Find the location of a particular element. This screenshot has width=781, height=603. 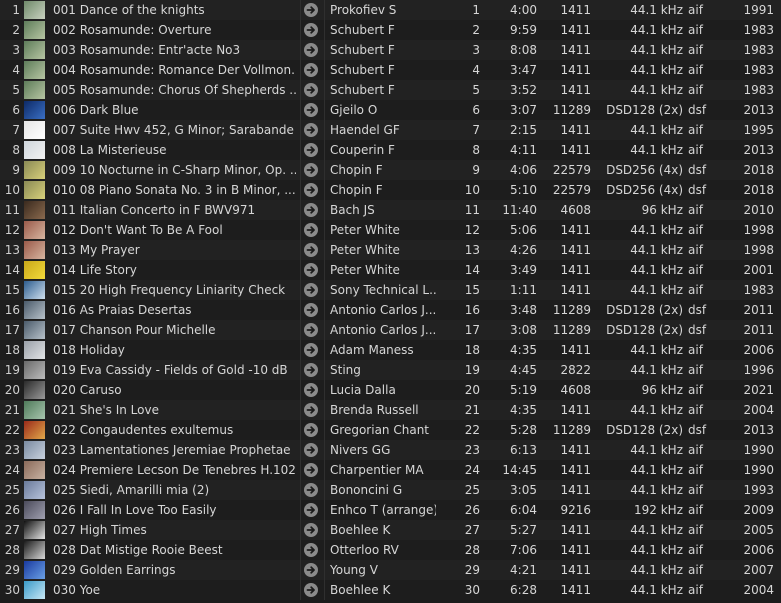

artist-name: Boehlee K is located at coordinates (360, 530).